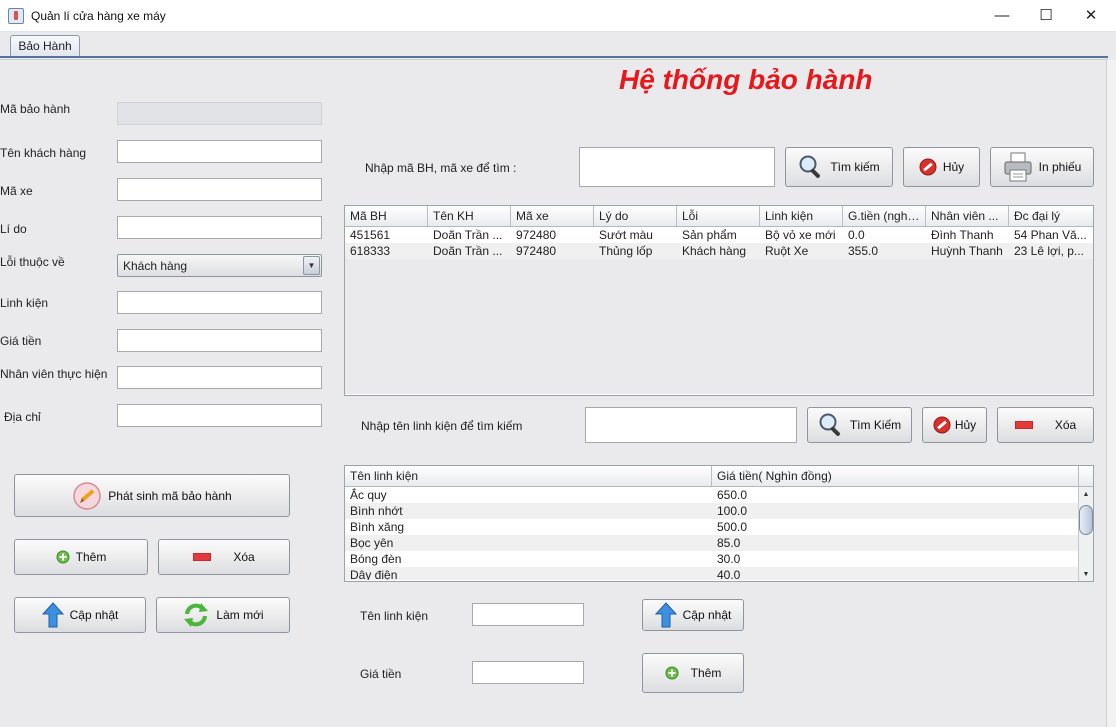 Image resolution: width=1116 pixels, height=727 pixels. Describe the element at coordinates (63, 557) in the screenshot. I see `plus-icon` at that location.